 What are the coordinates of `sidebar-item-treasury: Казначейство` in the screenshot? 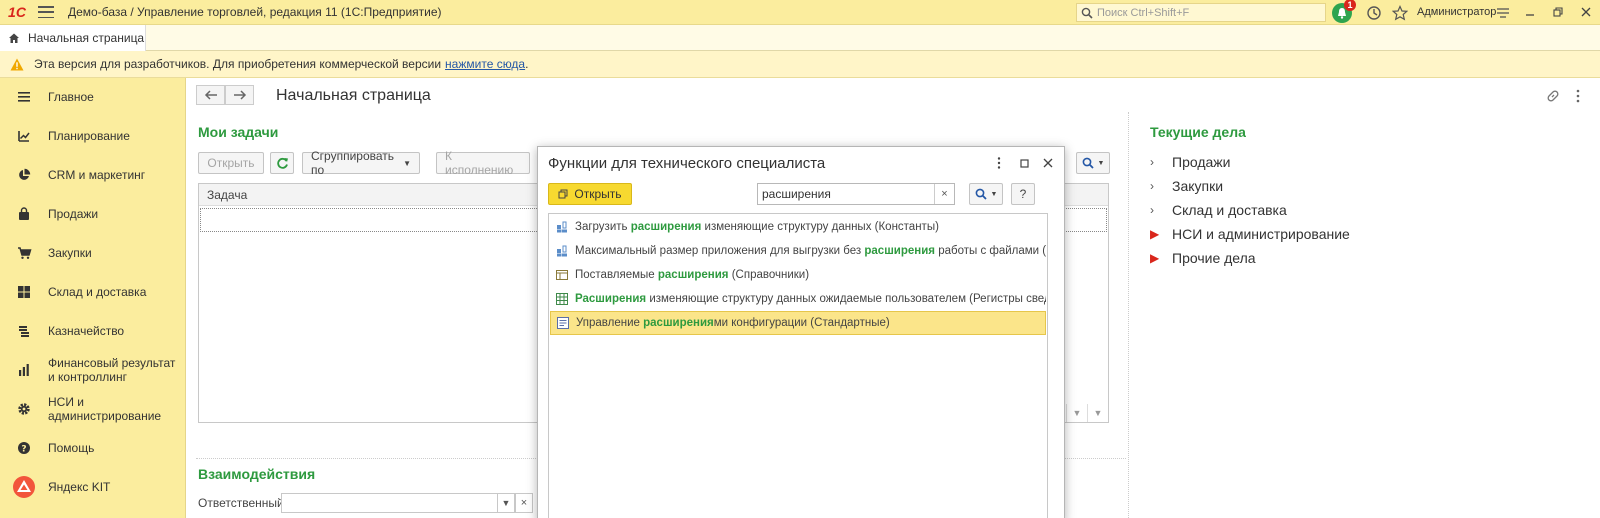 It's located at (93, 331).